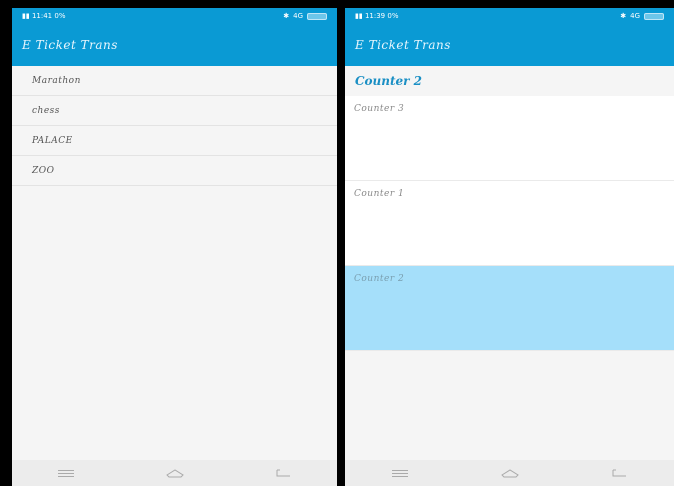 This screenshot has height=486, width=674. I want to click on status-left: ▮▮ 11:41 0%, so click(43, 16).